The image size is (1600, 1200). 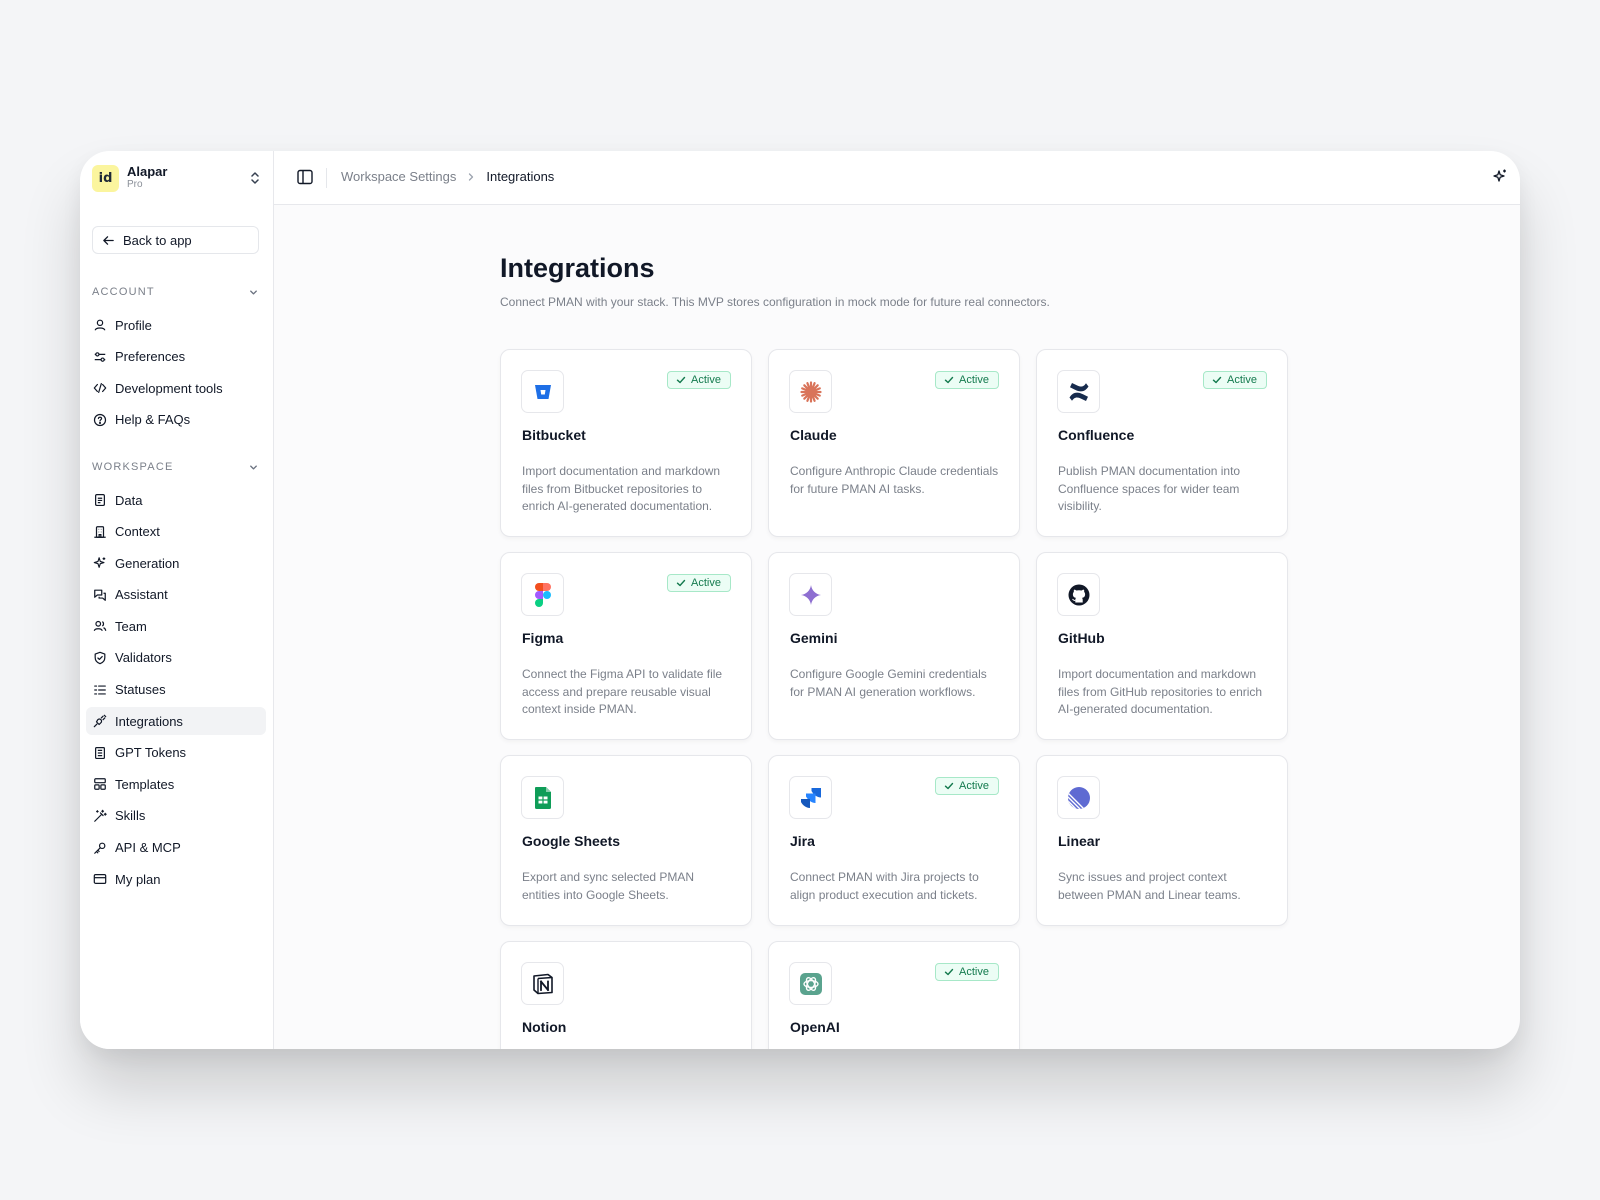 What do you see at coordinates (176, 816) in the screenshot?
I see `sidebar-item-skills: Skills` at bounding box center [176, 816].